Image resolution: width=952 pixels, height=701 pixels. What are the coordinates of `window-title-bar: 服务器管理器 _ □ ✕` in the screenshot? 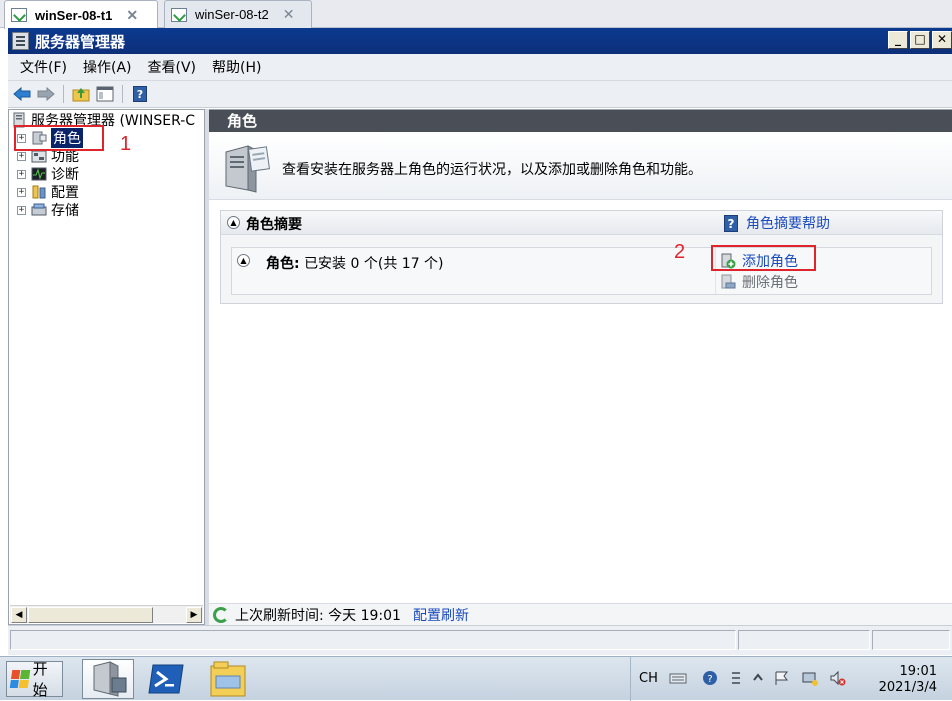 It's located at (480, 41).